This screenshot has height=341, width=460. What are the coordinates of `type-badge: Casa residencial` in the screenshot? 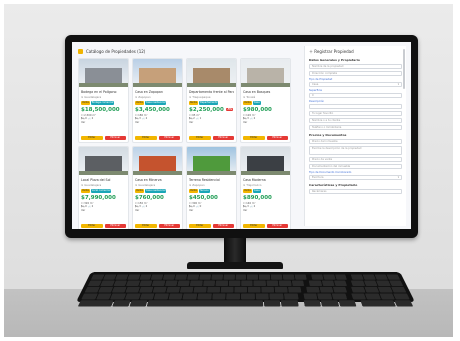 It's located at (155, 103).